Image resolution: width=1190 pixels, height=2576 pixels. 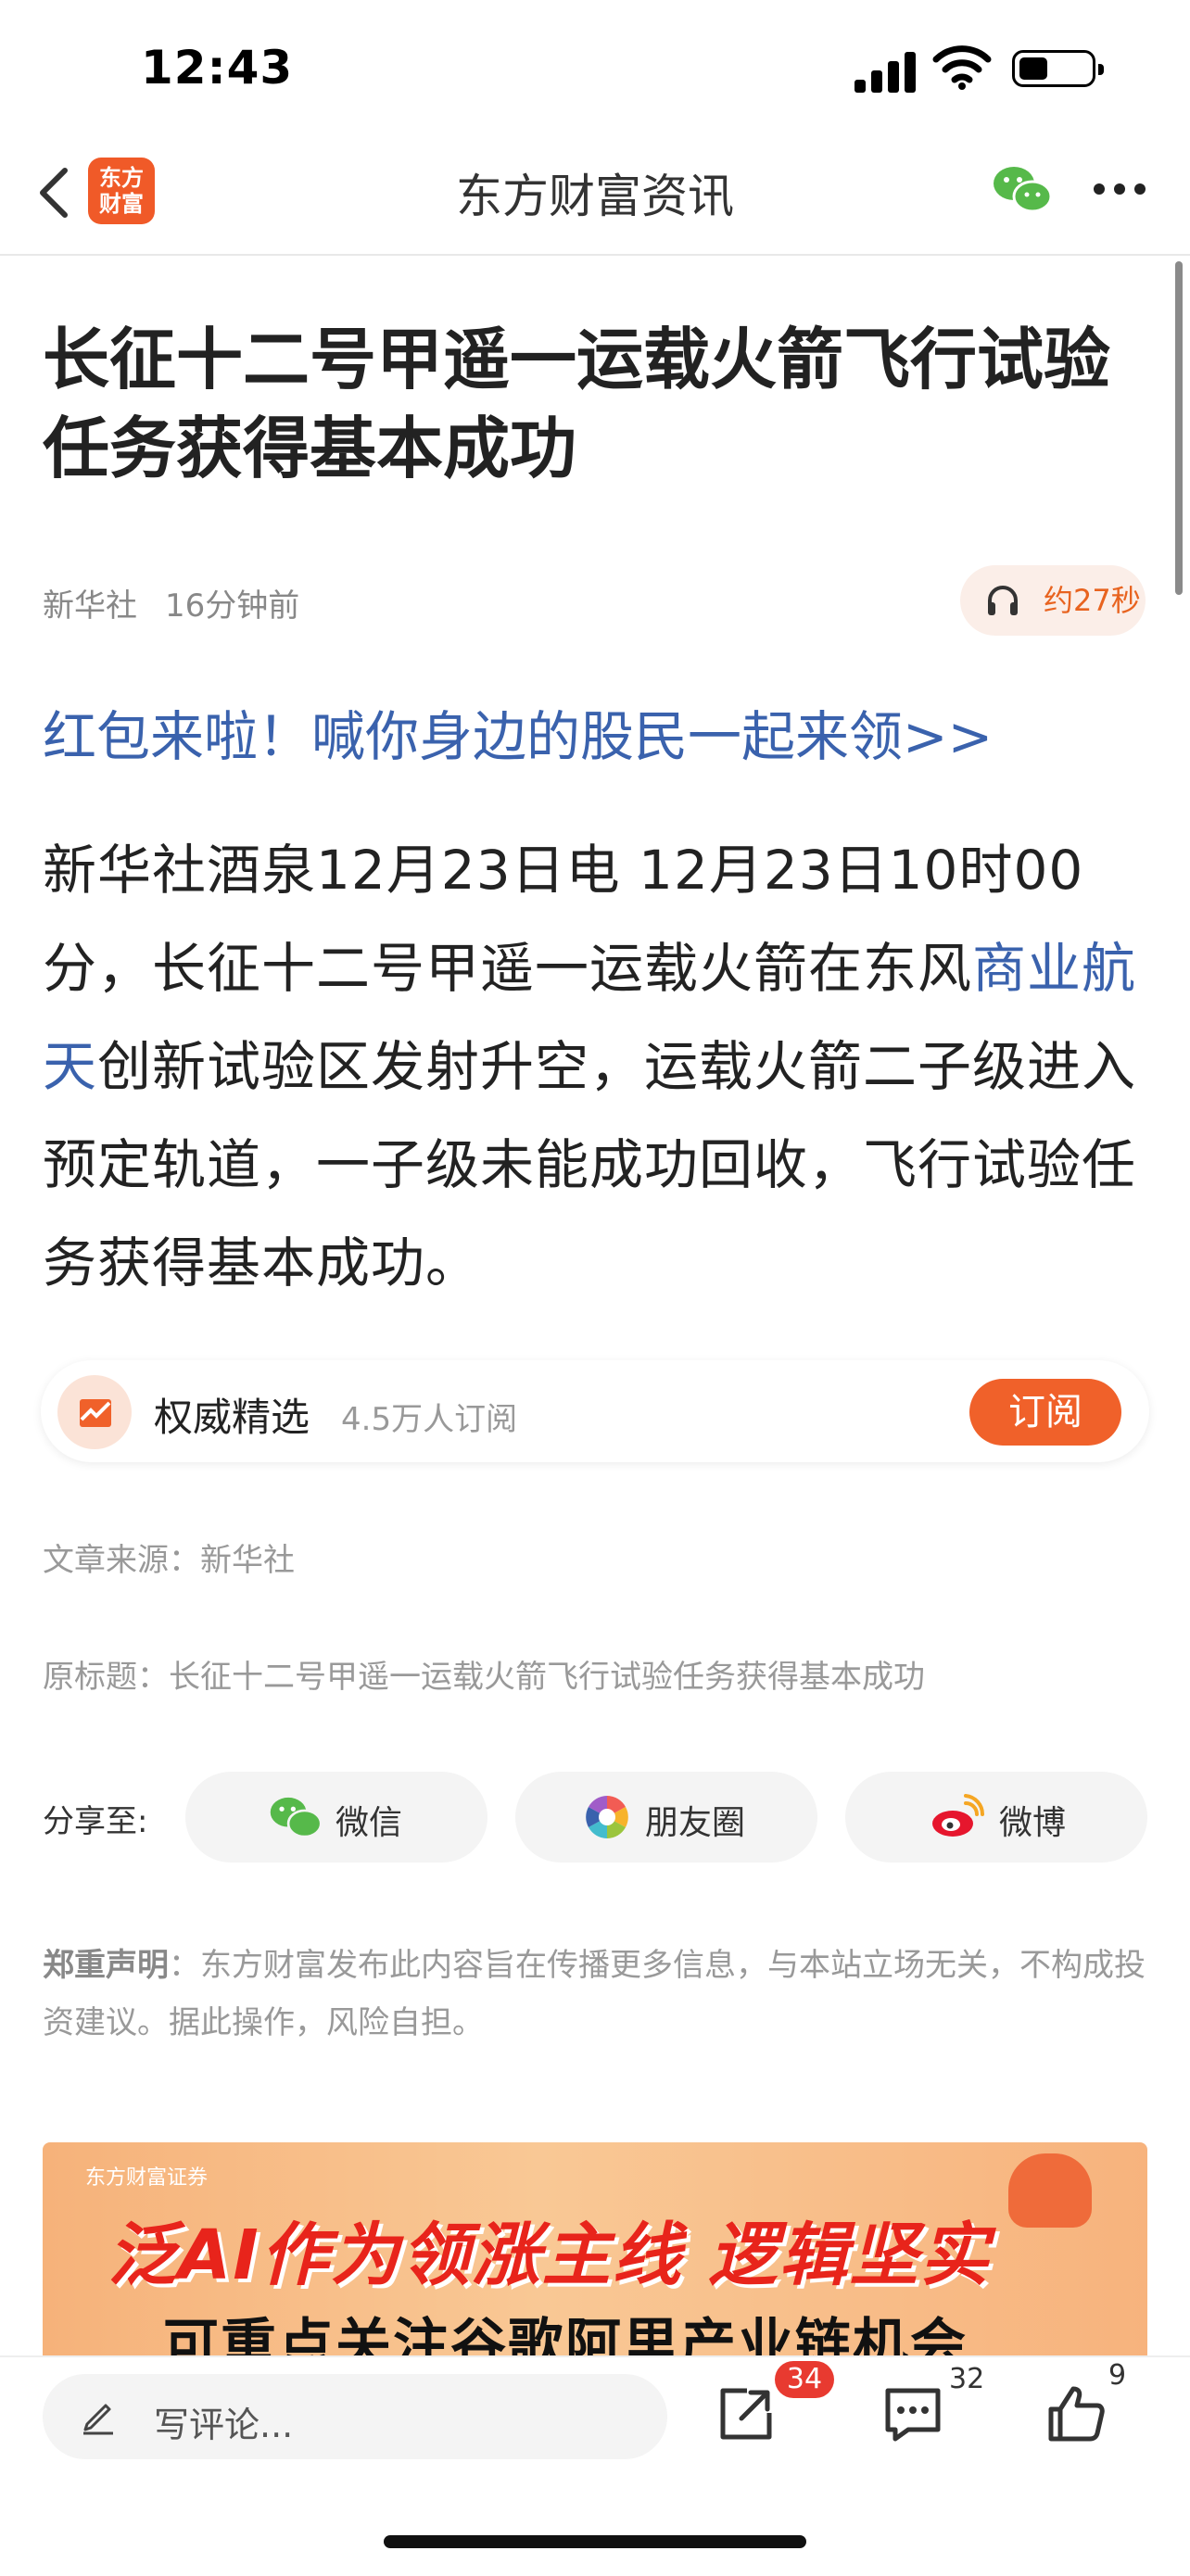 What do you see at coordinates (1003, 600) in the screenshot?
I see `headphones-icon` at bounding box center [1003, 600].